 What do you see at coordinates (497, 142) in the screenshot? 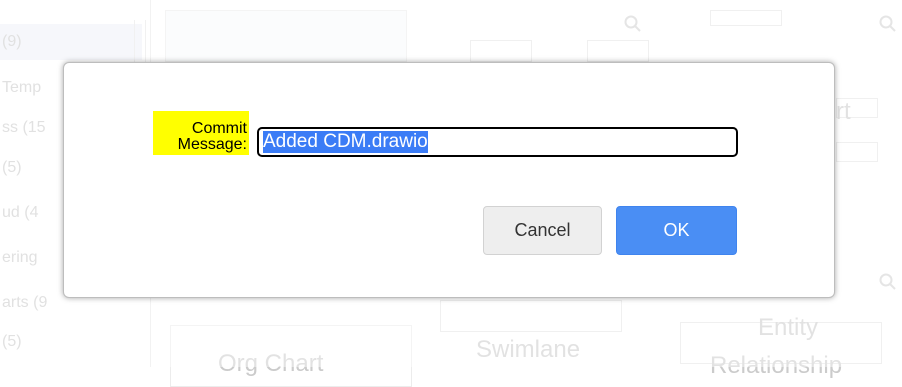
I see `commit-message-input` at bounding box center [497, 142].